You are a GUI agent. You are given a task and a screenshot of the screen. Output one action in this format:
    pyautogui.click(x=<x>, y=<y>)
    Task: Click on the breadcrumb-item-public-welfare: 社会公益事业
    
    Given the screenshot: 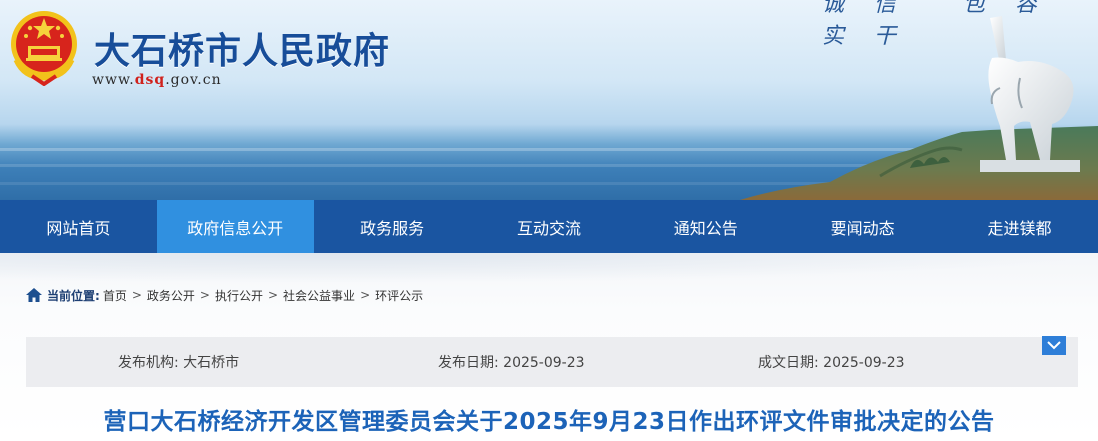 What is the action you would take?
    pyautogui.click(x=319, y=295)
    